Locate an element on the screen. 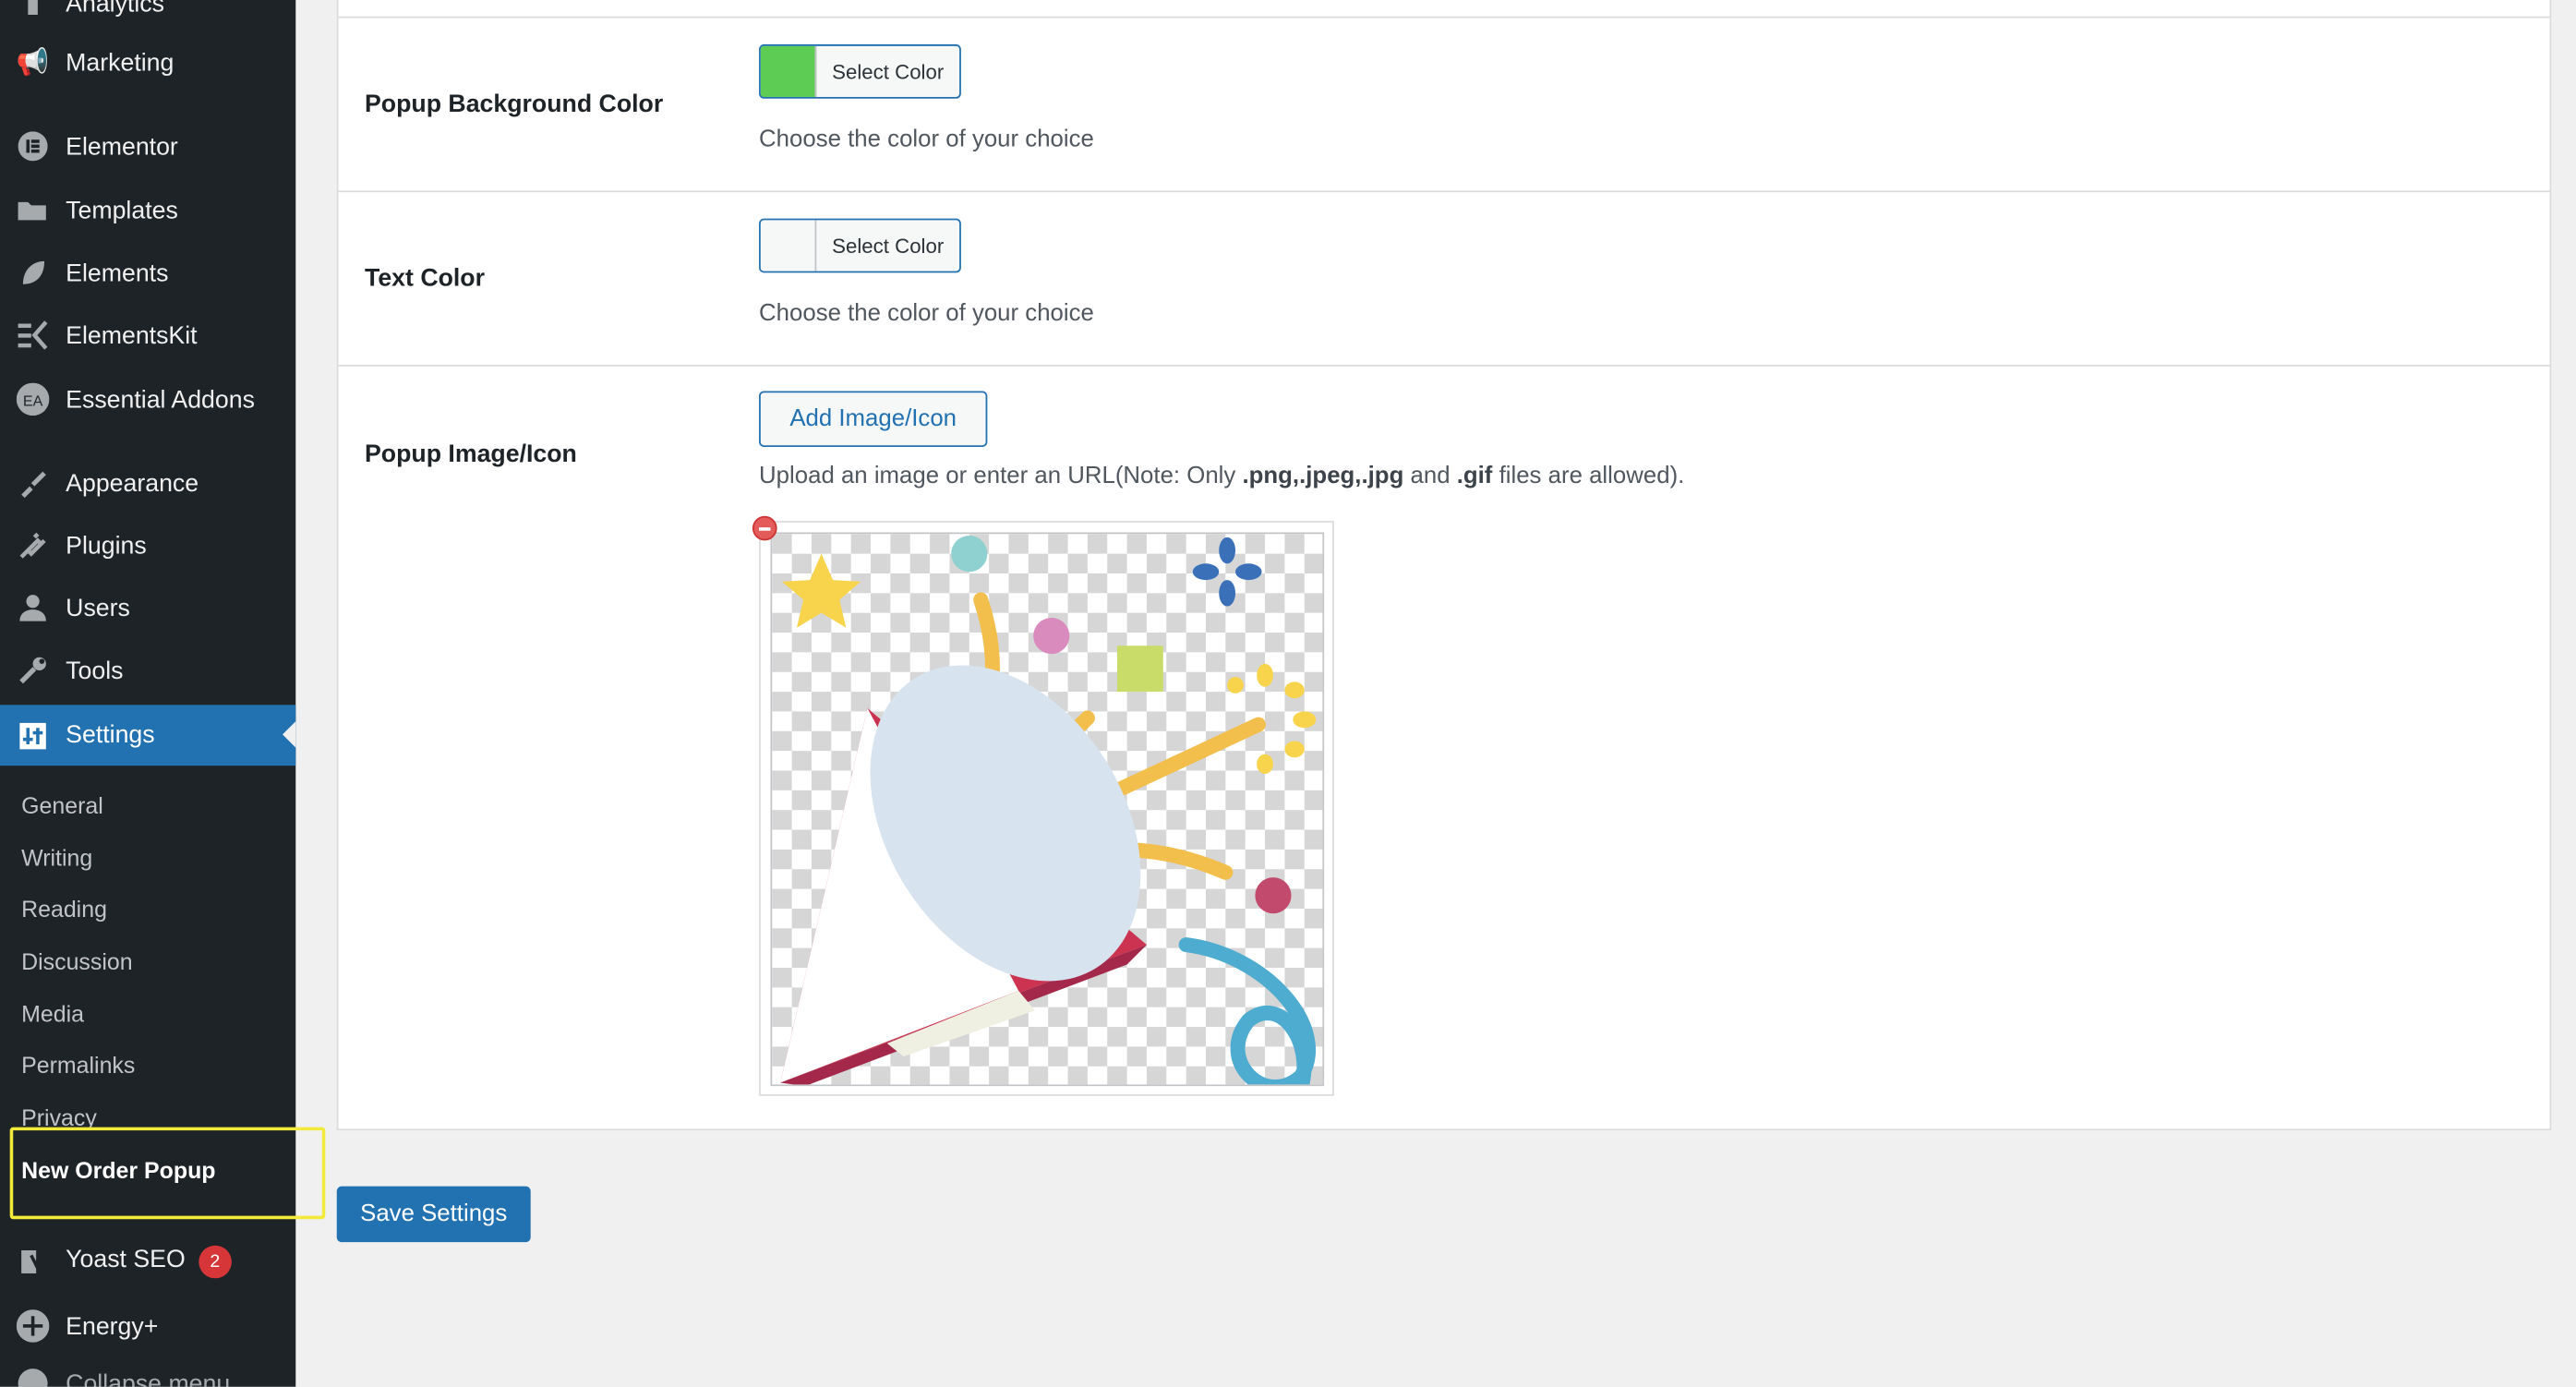  wrench-icon is located at coordinates (33, 670).